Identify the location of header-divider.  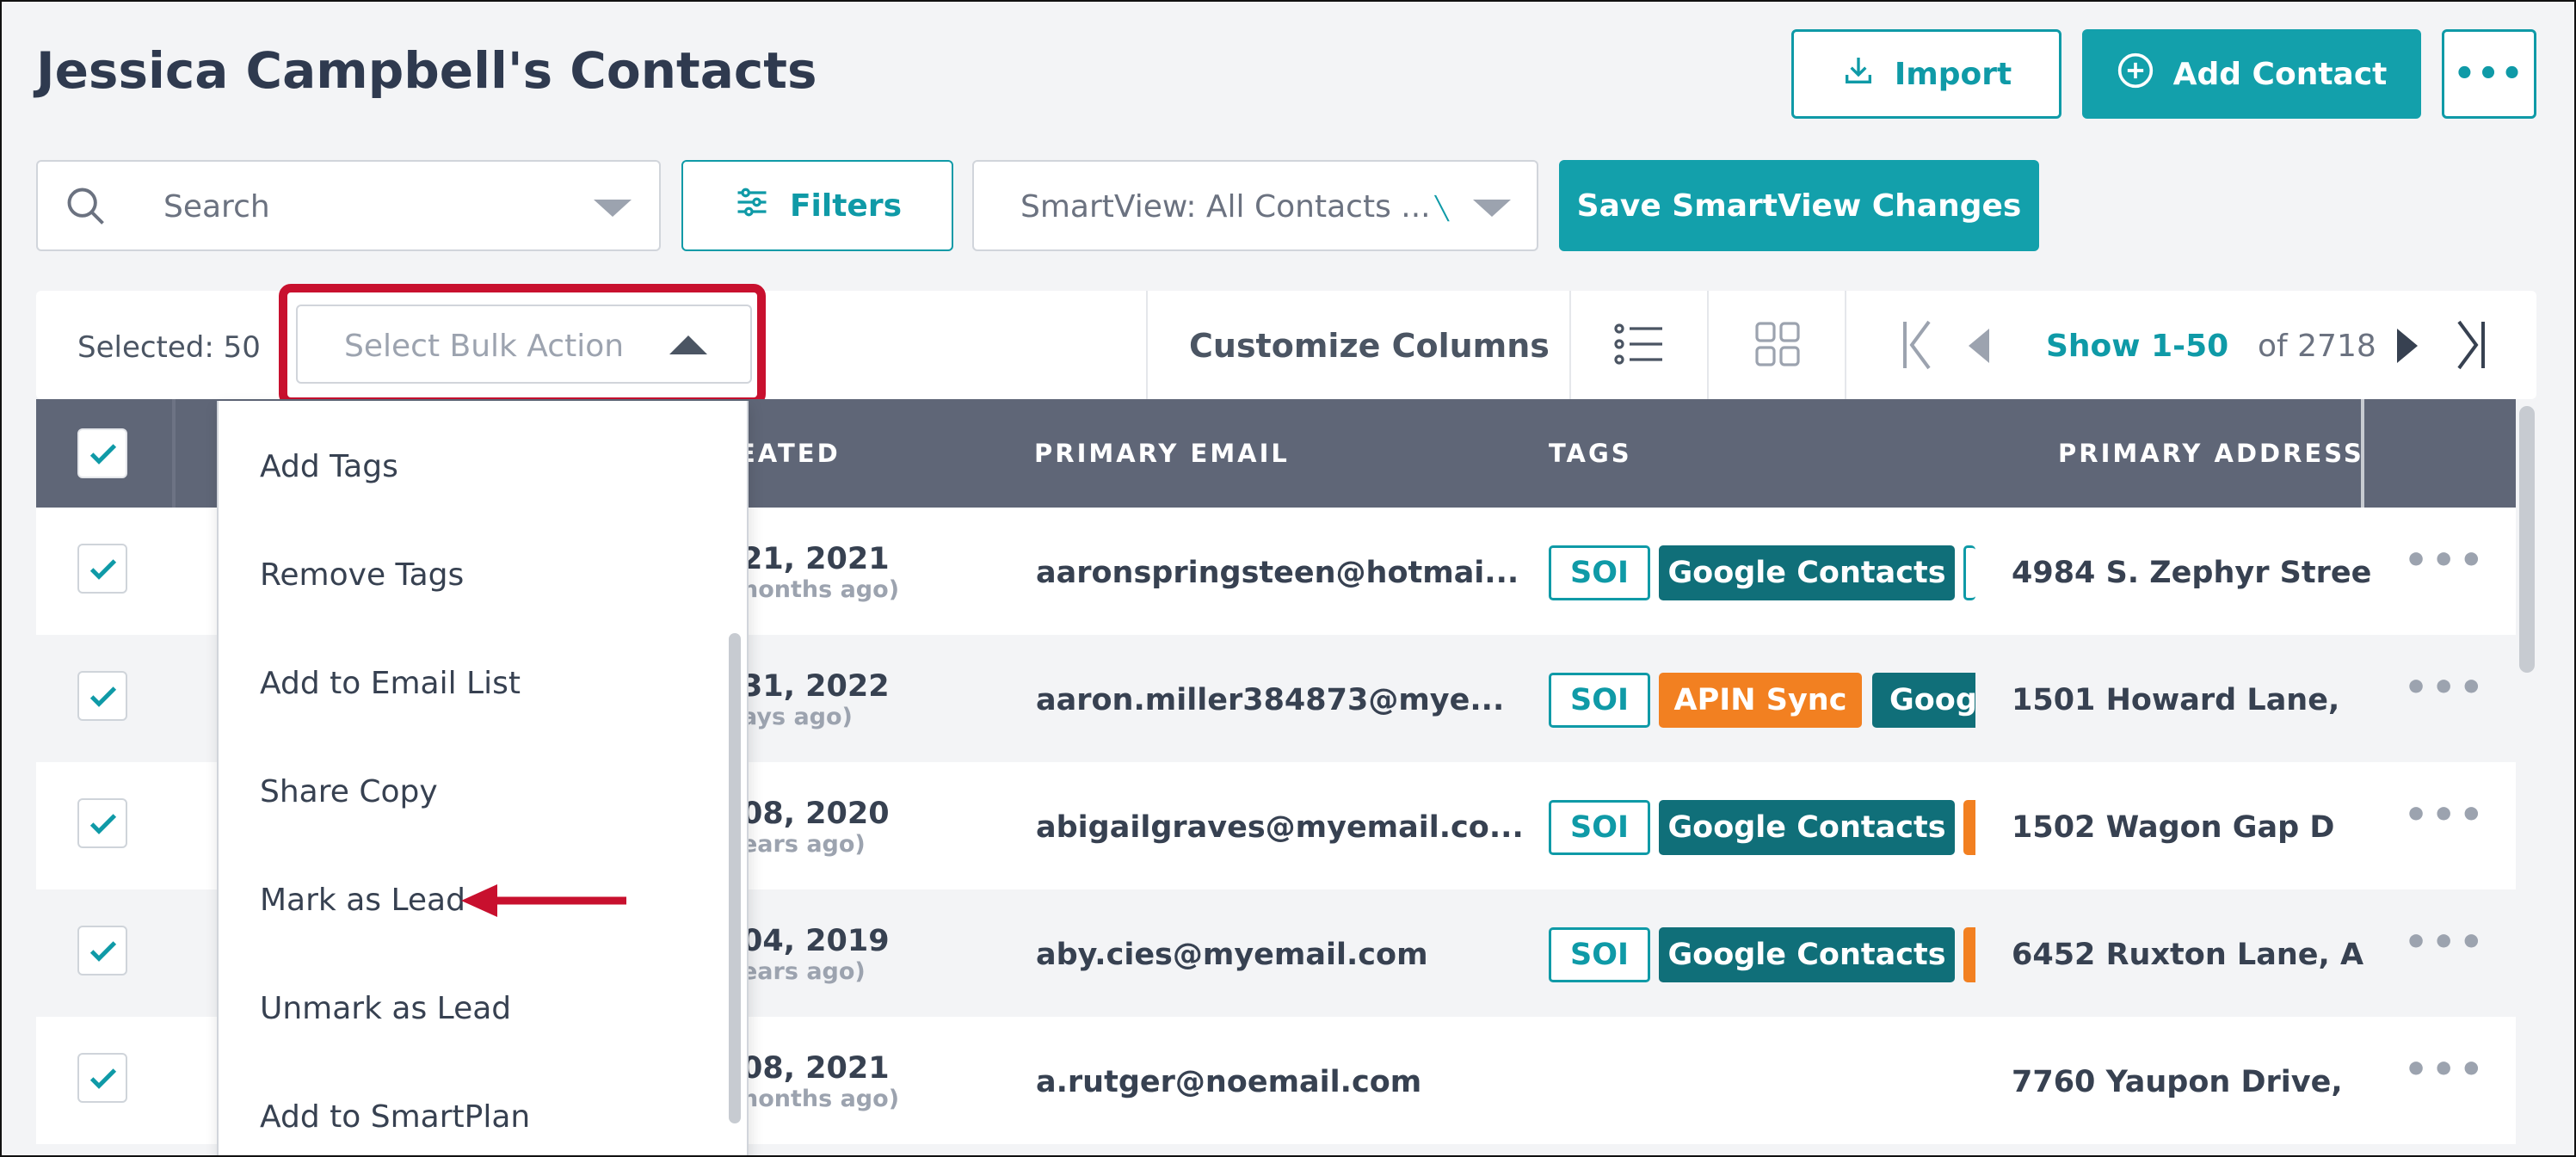
(174, 453).